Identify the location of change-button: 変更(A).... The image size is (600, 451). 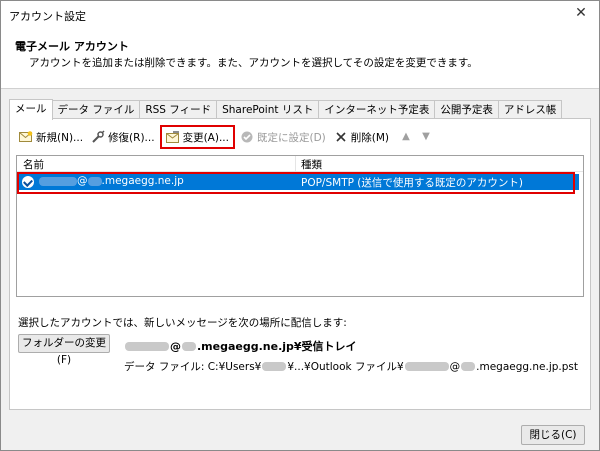
(197, 137).